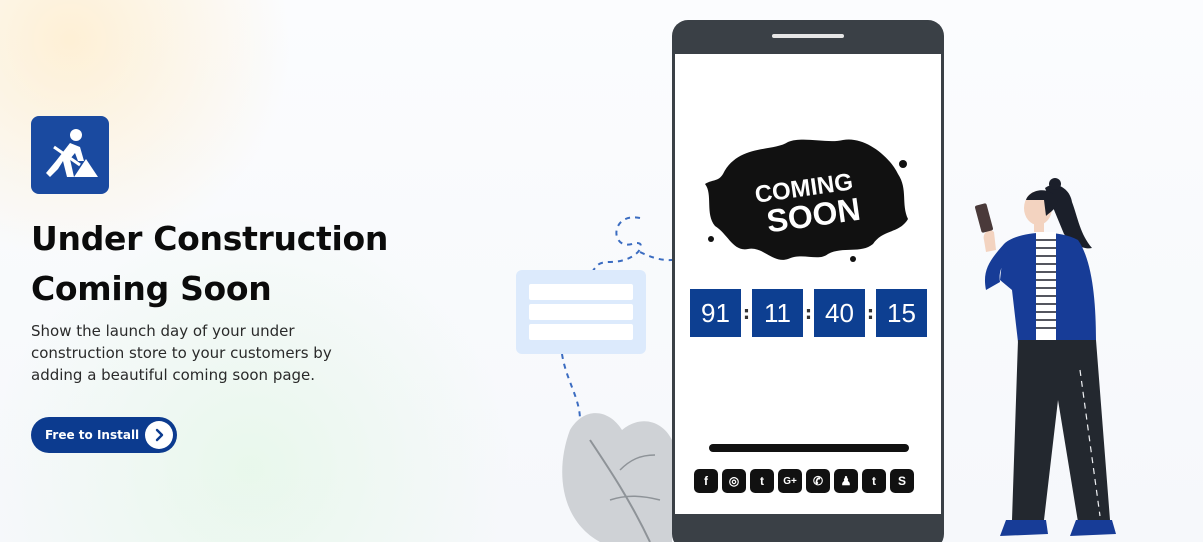  Describe the element at coordinates (902, 481) in the screenshot. I see `skype-icon: S` at that location.